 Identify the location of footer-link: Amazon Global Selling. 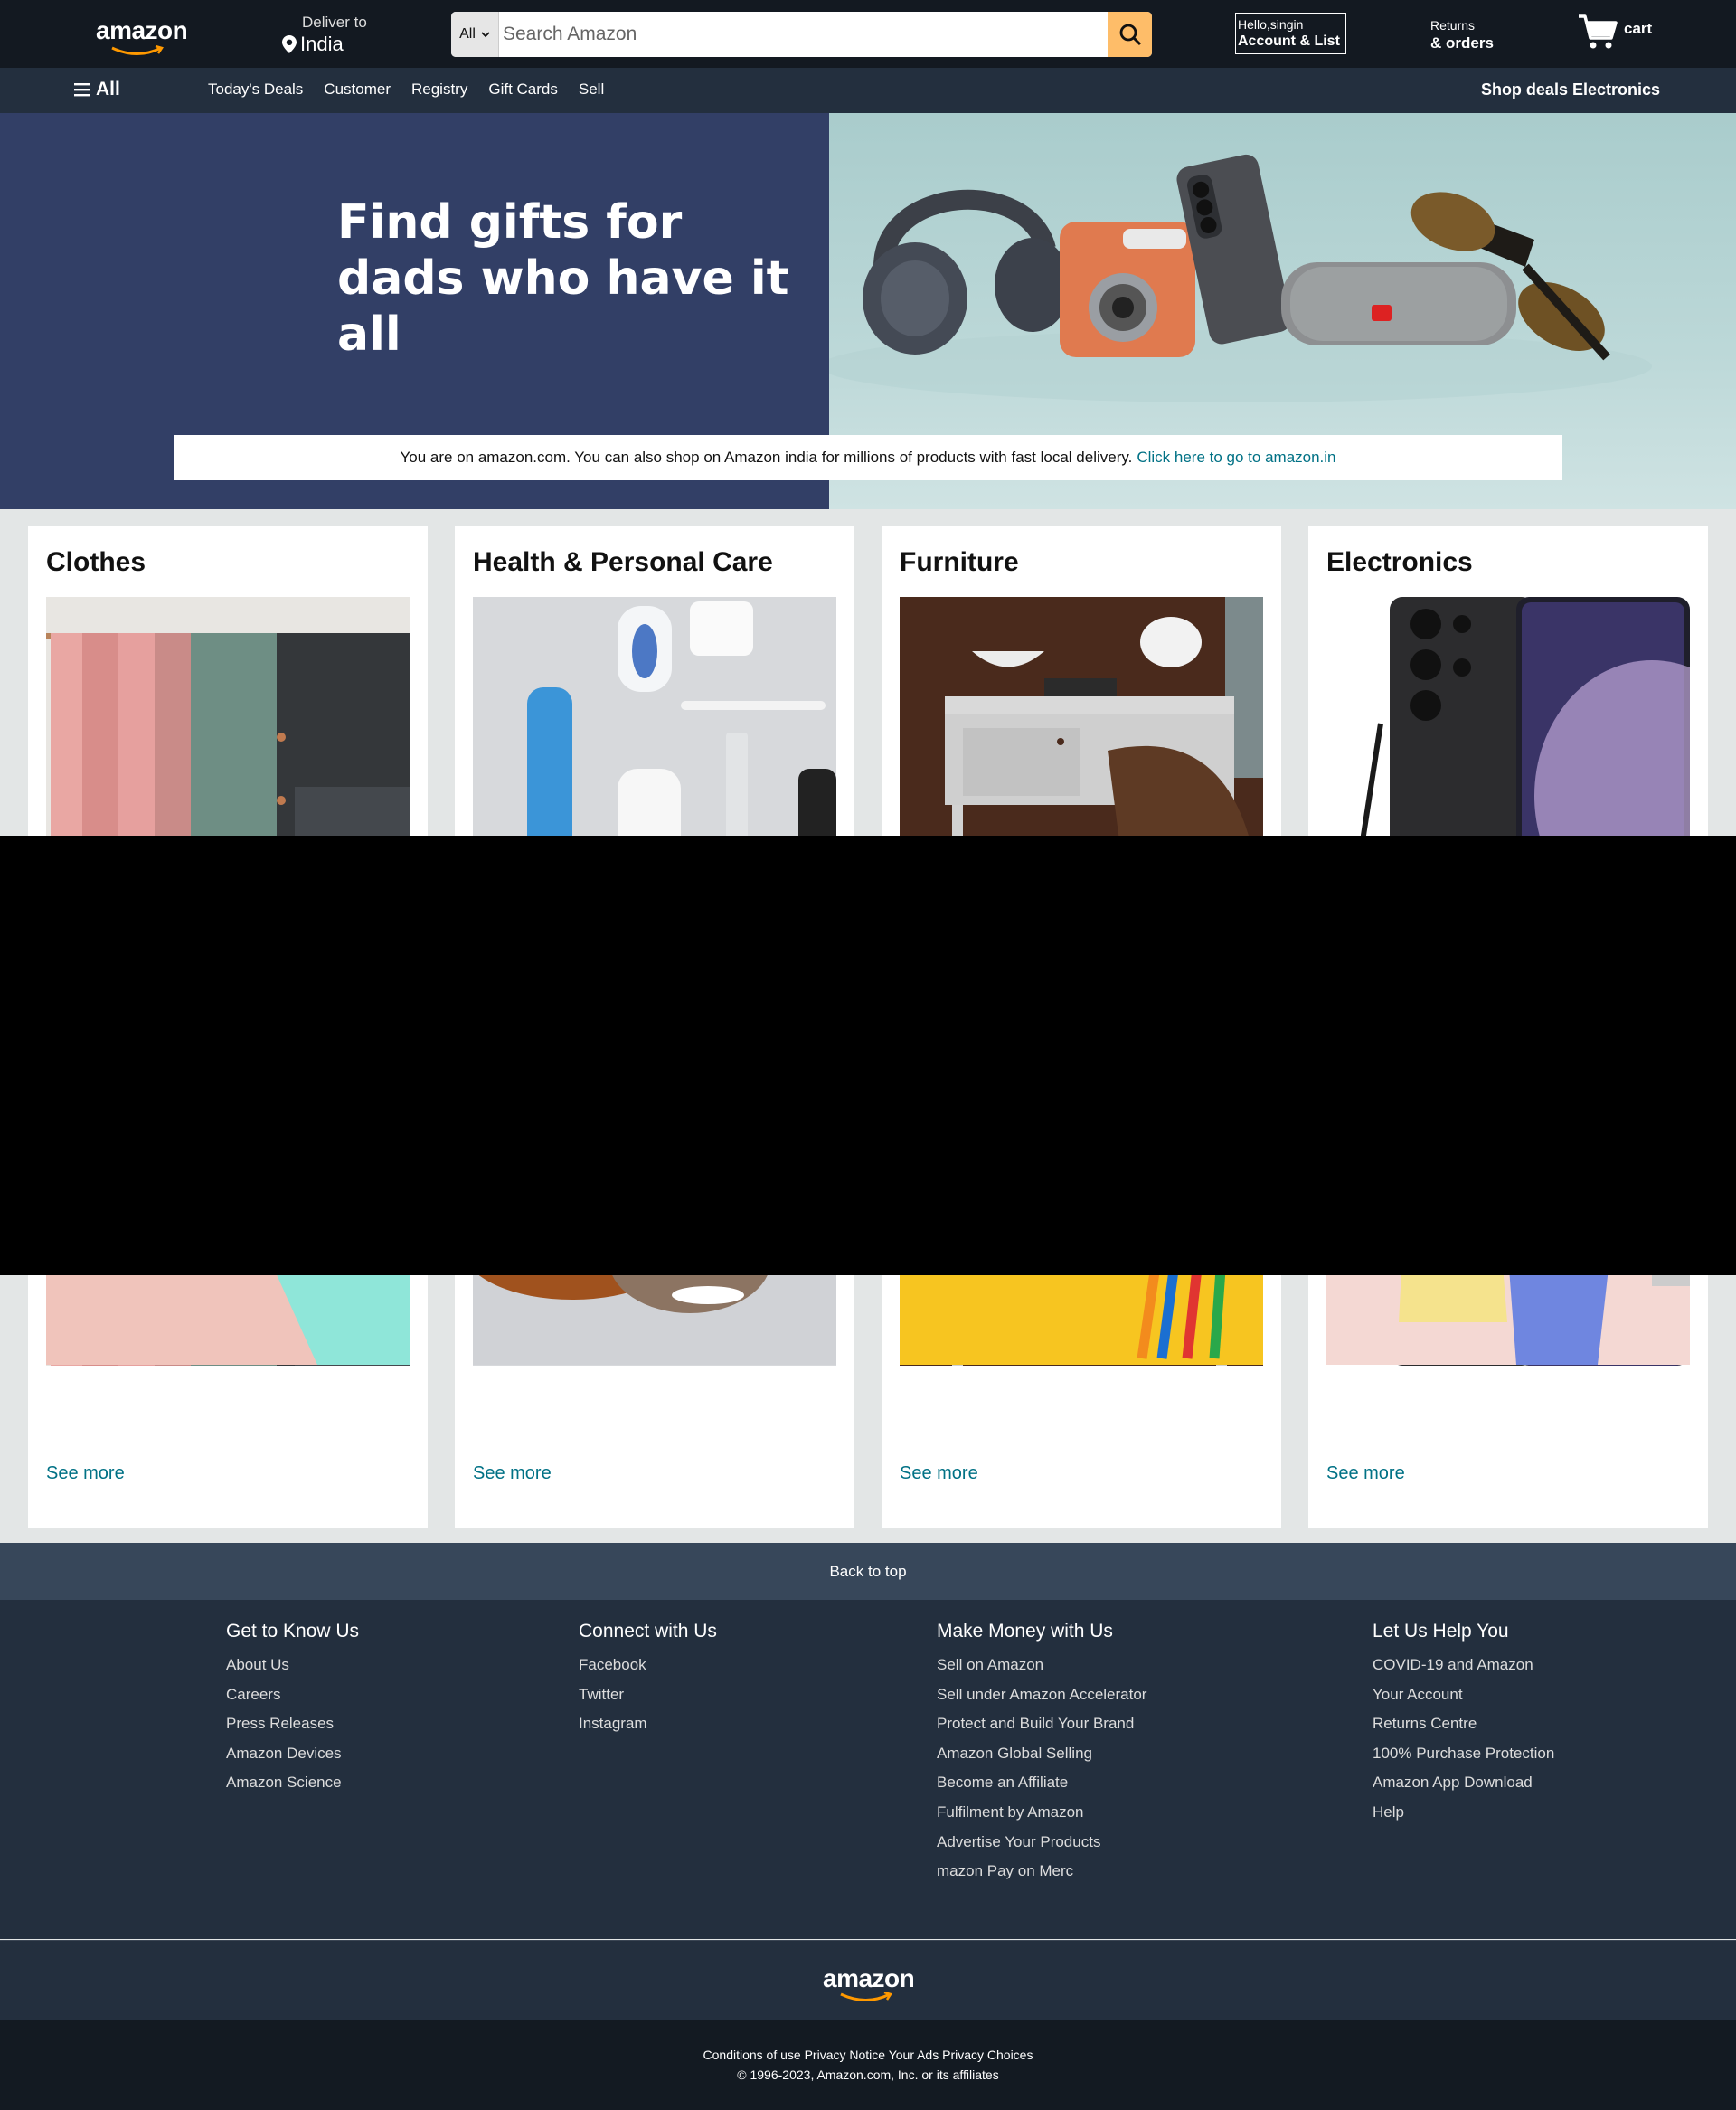
(1041, 1754).